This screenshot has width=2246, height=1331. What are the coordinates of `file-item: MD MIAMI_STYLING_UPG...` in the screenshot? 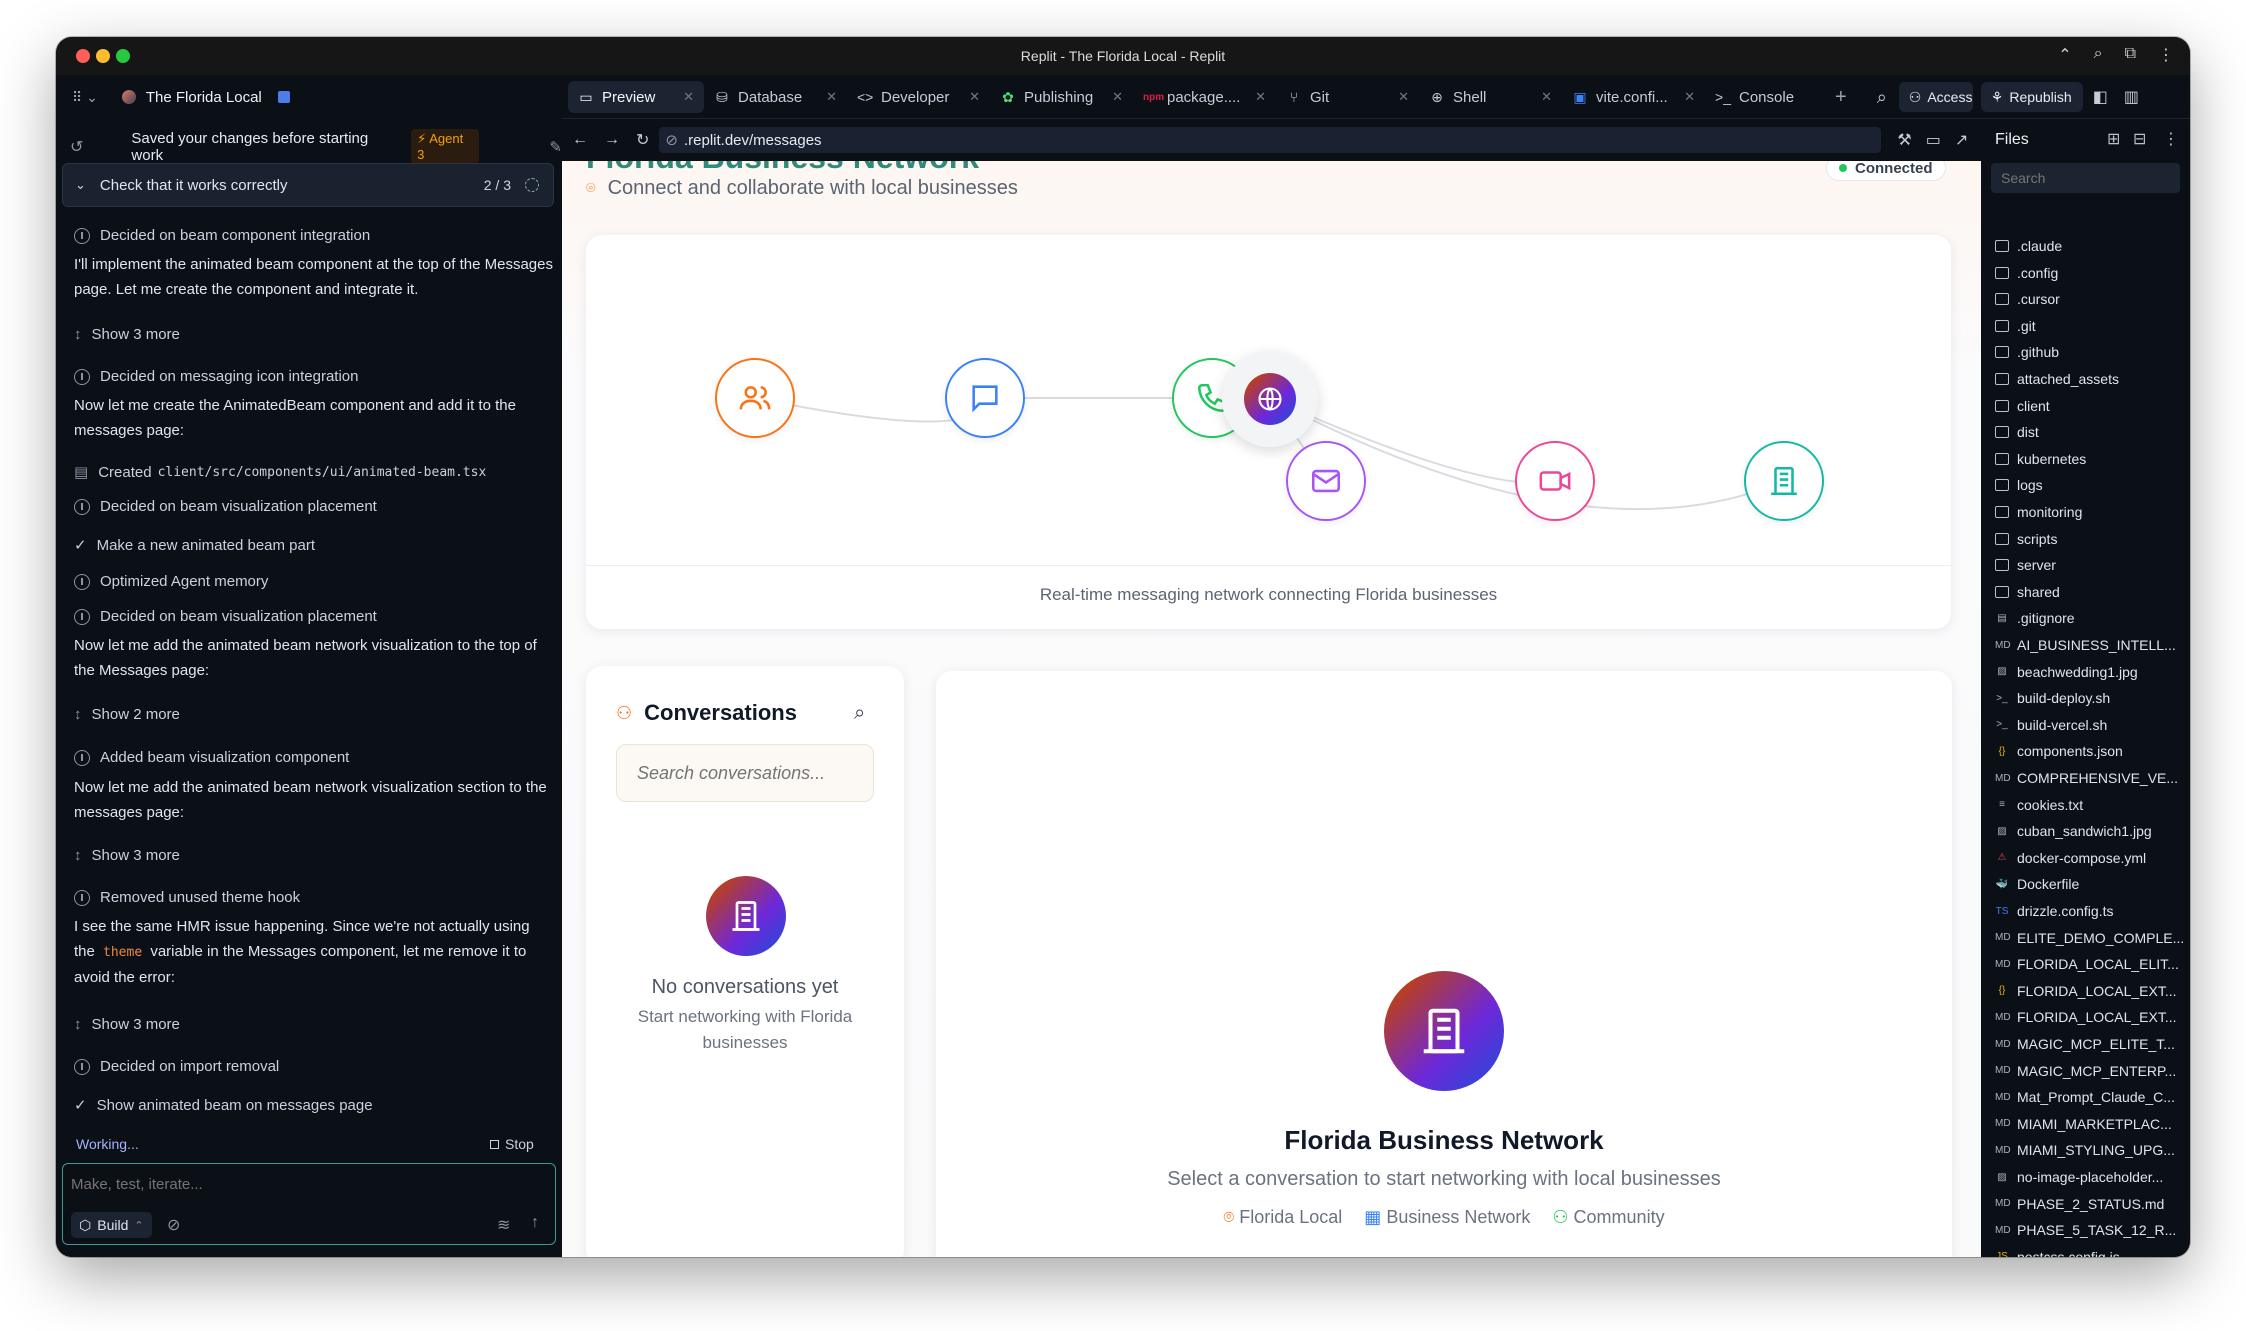 It's located at (2089, 1150).